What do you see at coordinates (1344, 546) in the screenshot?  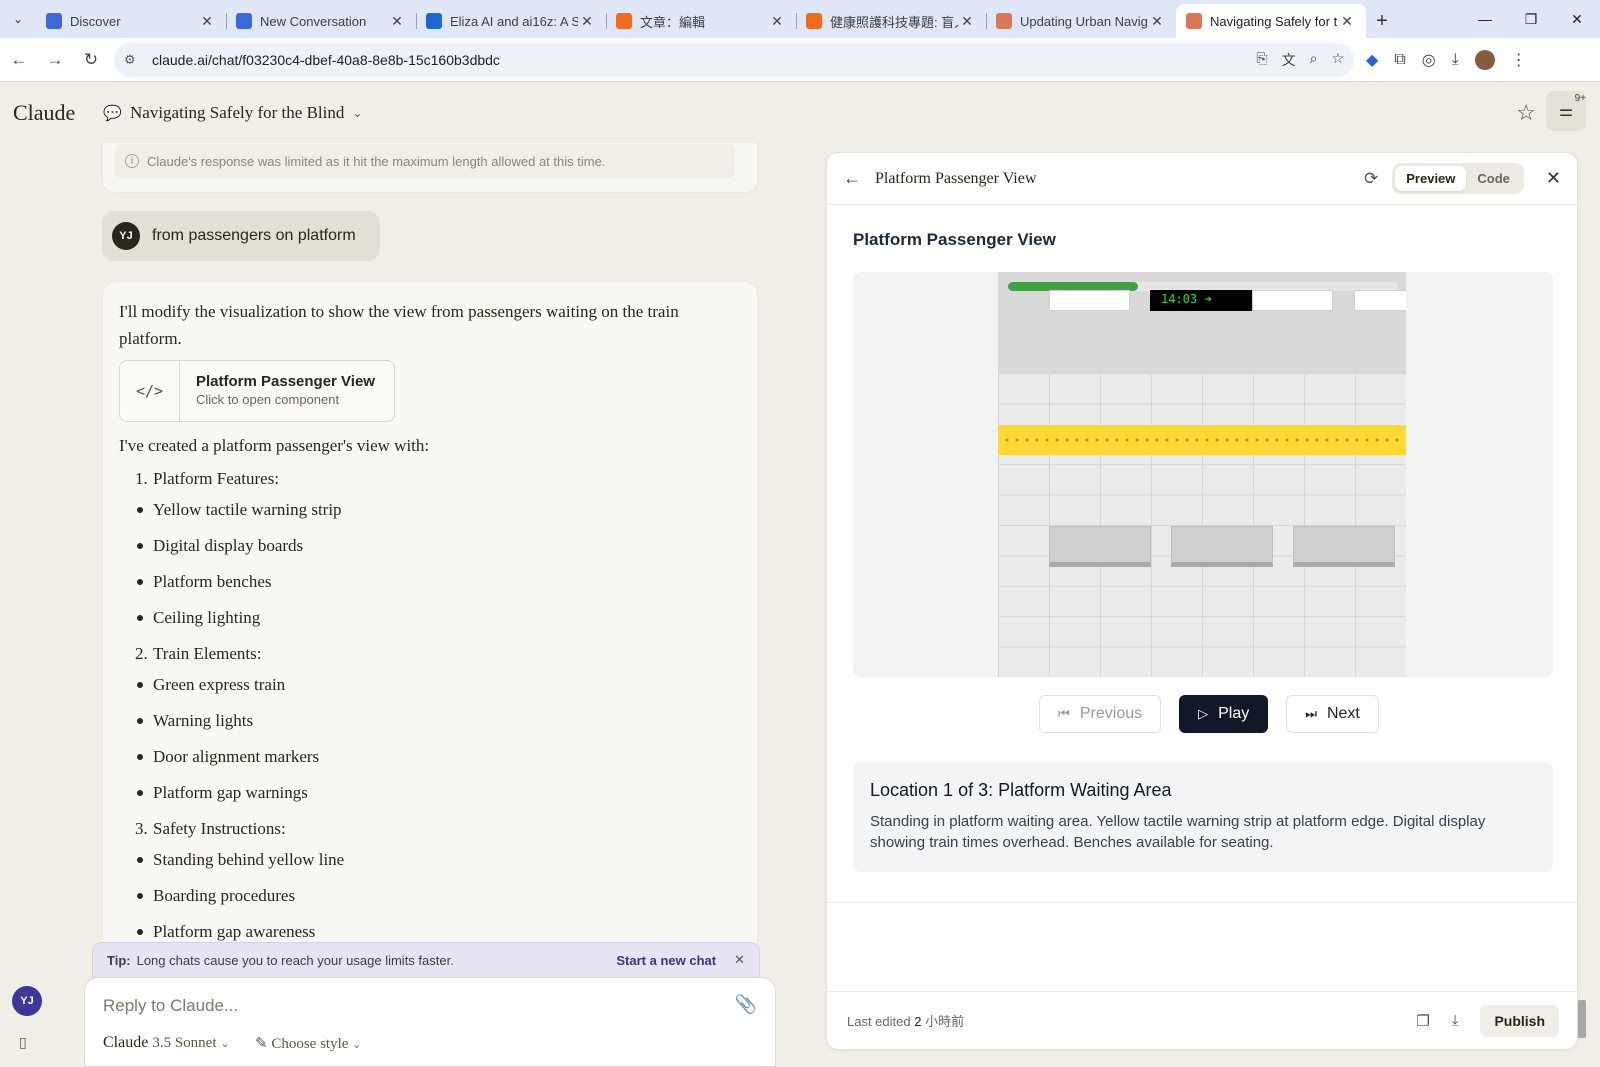 I see `platform-bench` at bounding box center [1344, 546].